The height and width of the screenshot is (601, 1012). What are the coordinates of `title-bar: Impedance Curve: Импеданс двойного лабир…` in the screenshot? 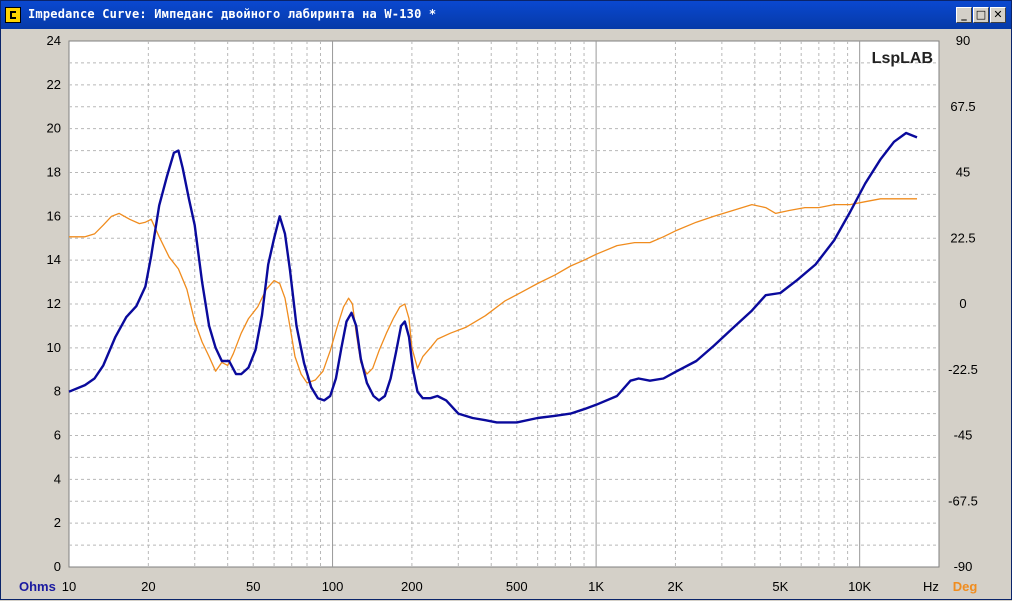 It's located at (506, 15).